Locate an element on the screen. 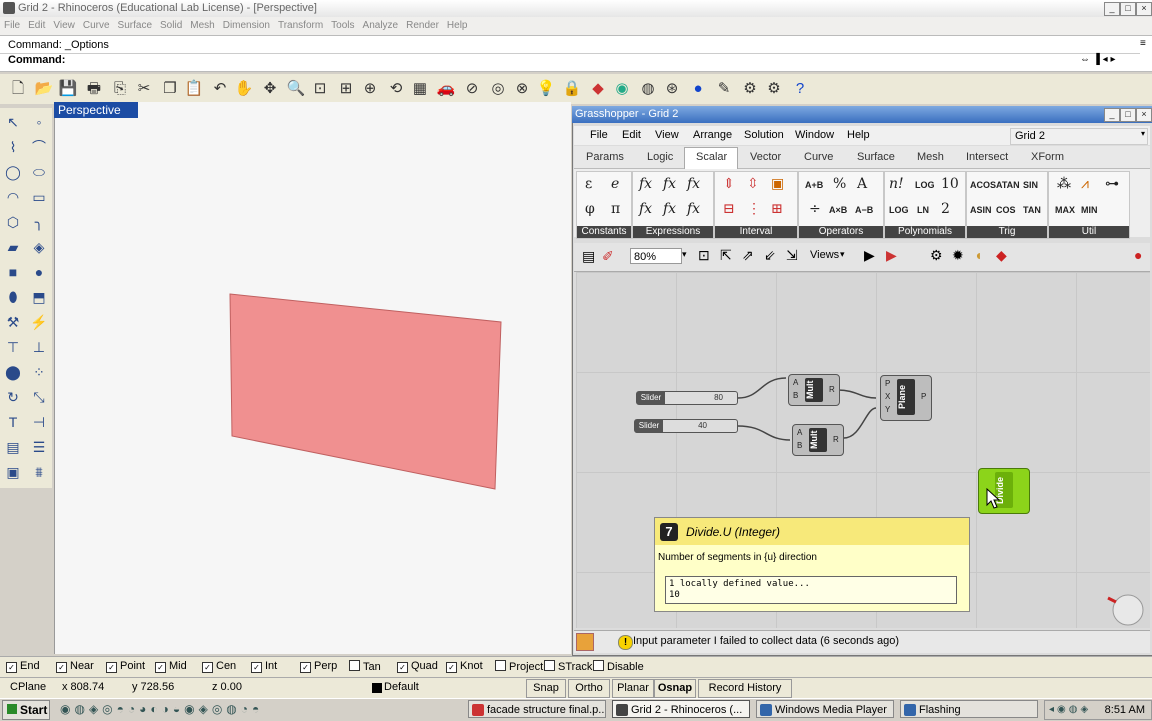 The image size is (1152, 721). rectangle-icon: ▭ is located at coordinates (39, 197).